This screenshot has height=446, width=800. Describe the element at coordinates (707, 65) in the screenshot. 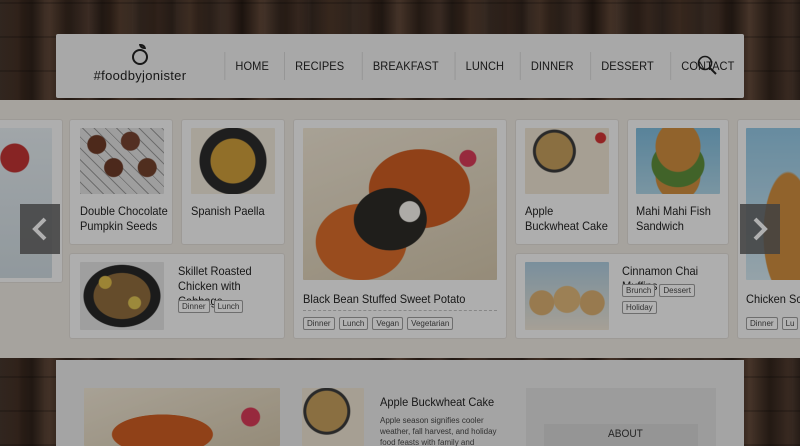

I see `search-icon` at that location.